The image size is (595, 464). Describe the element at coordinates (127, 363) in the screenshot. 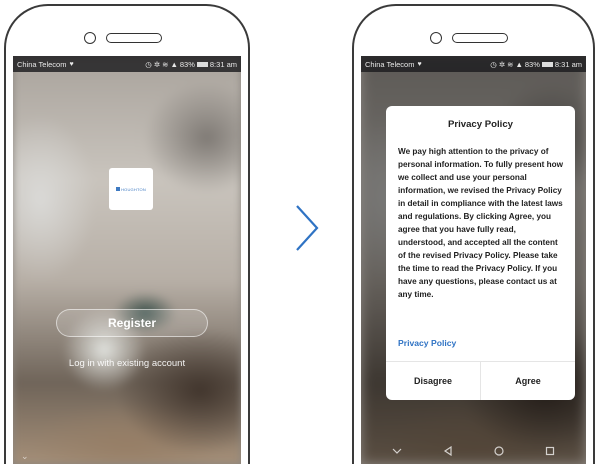

I see `login-existing-account-link: Log in with existing account` at that location.